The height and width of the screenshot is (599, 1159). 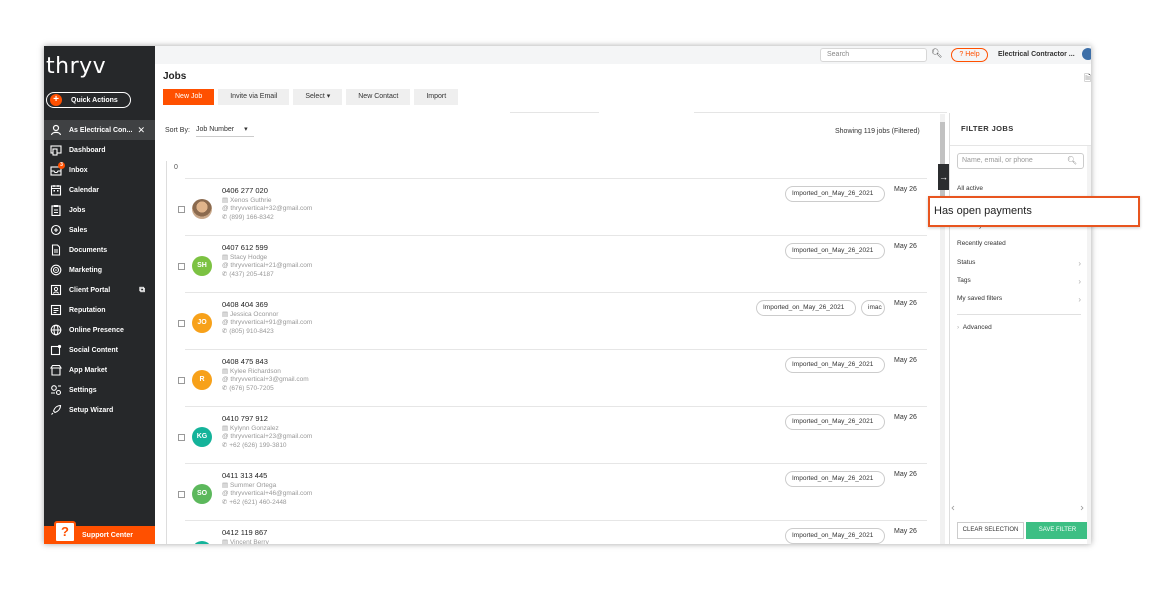 I want to click on contact-email: thryvvertical+23@gmail.com, so click(x=271, y=436).